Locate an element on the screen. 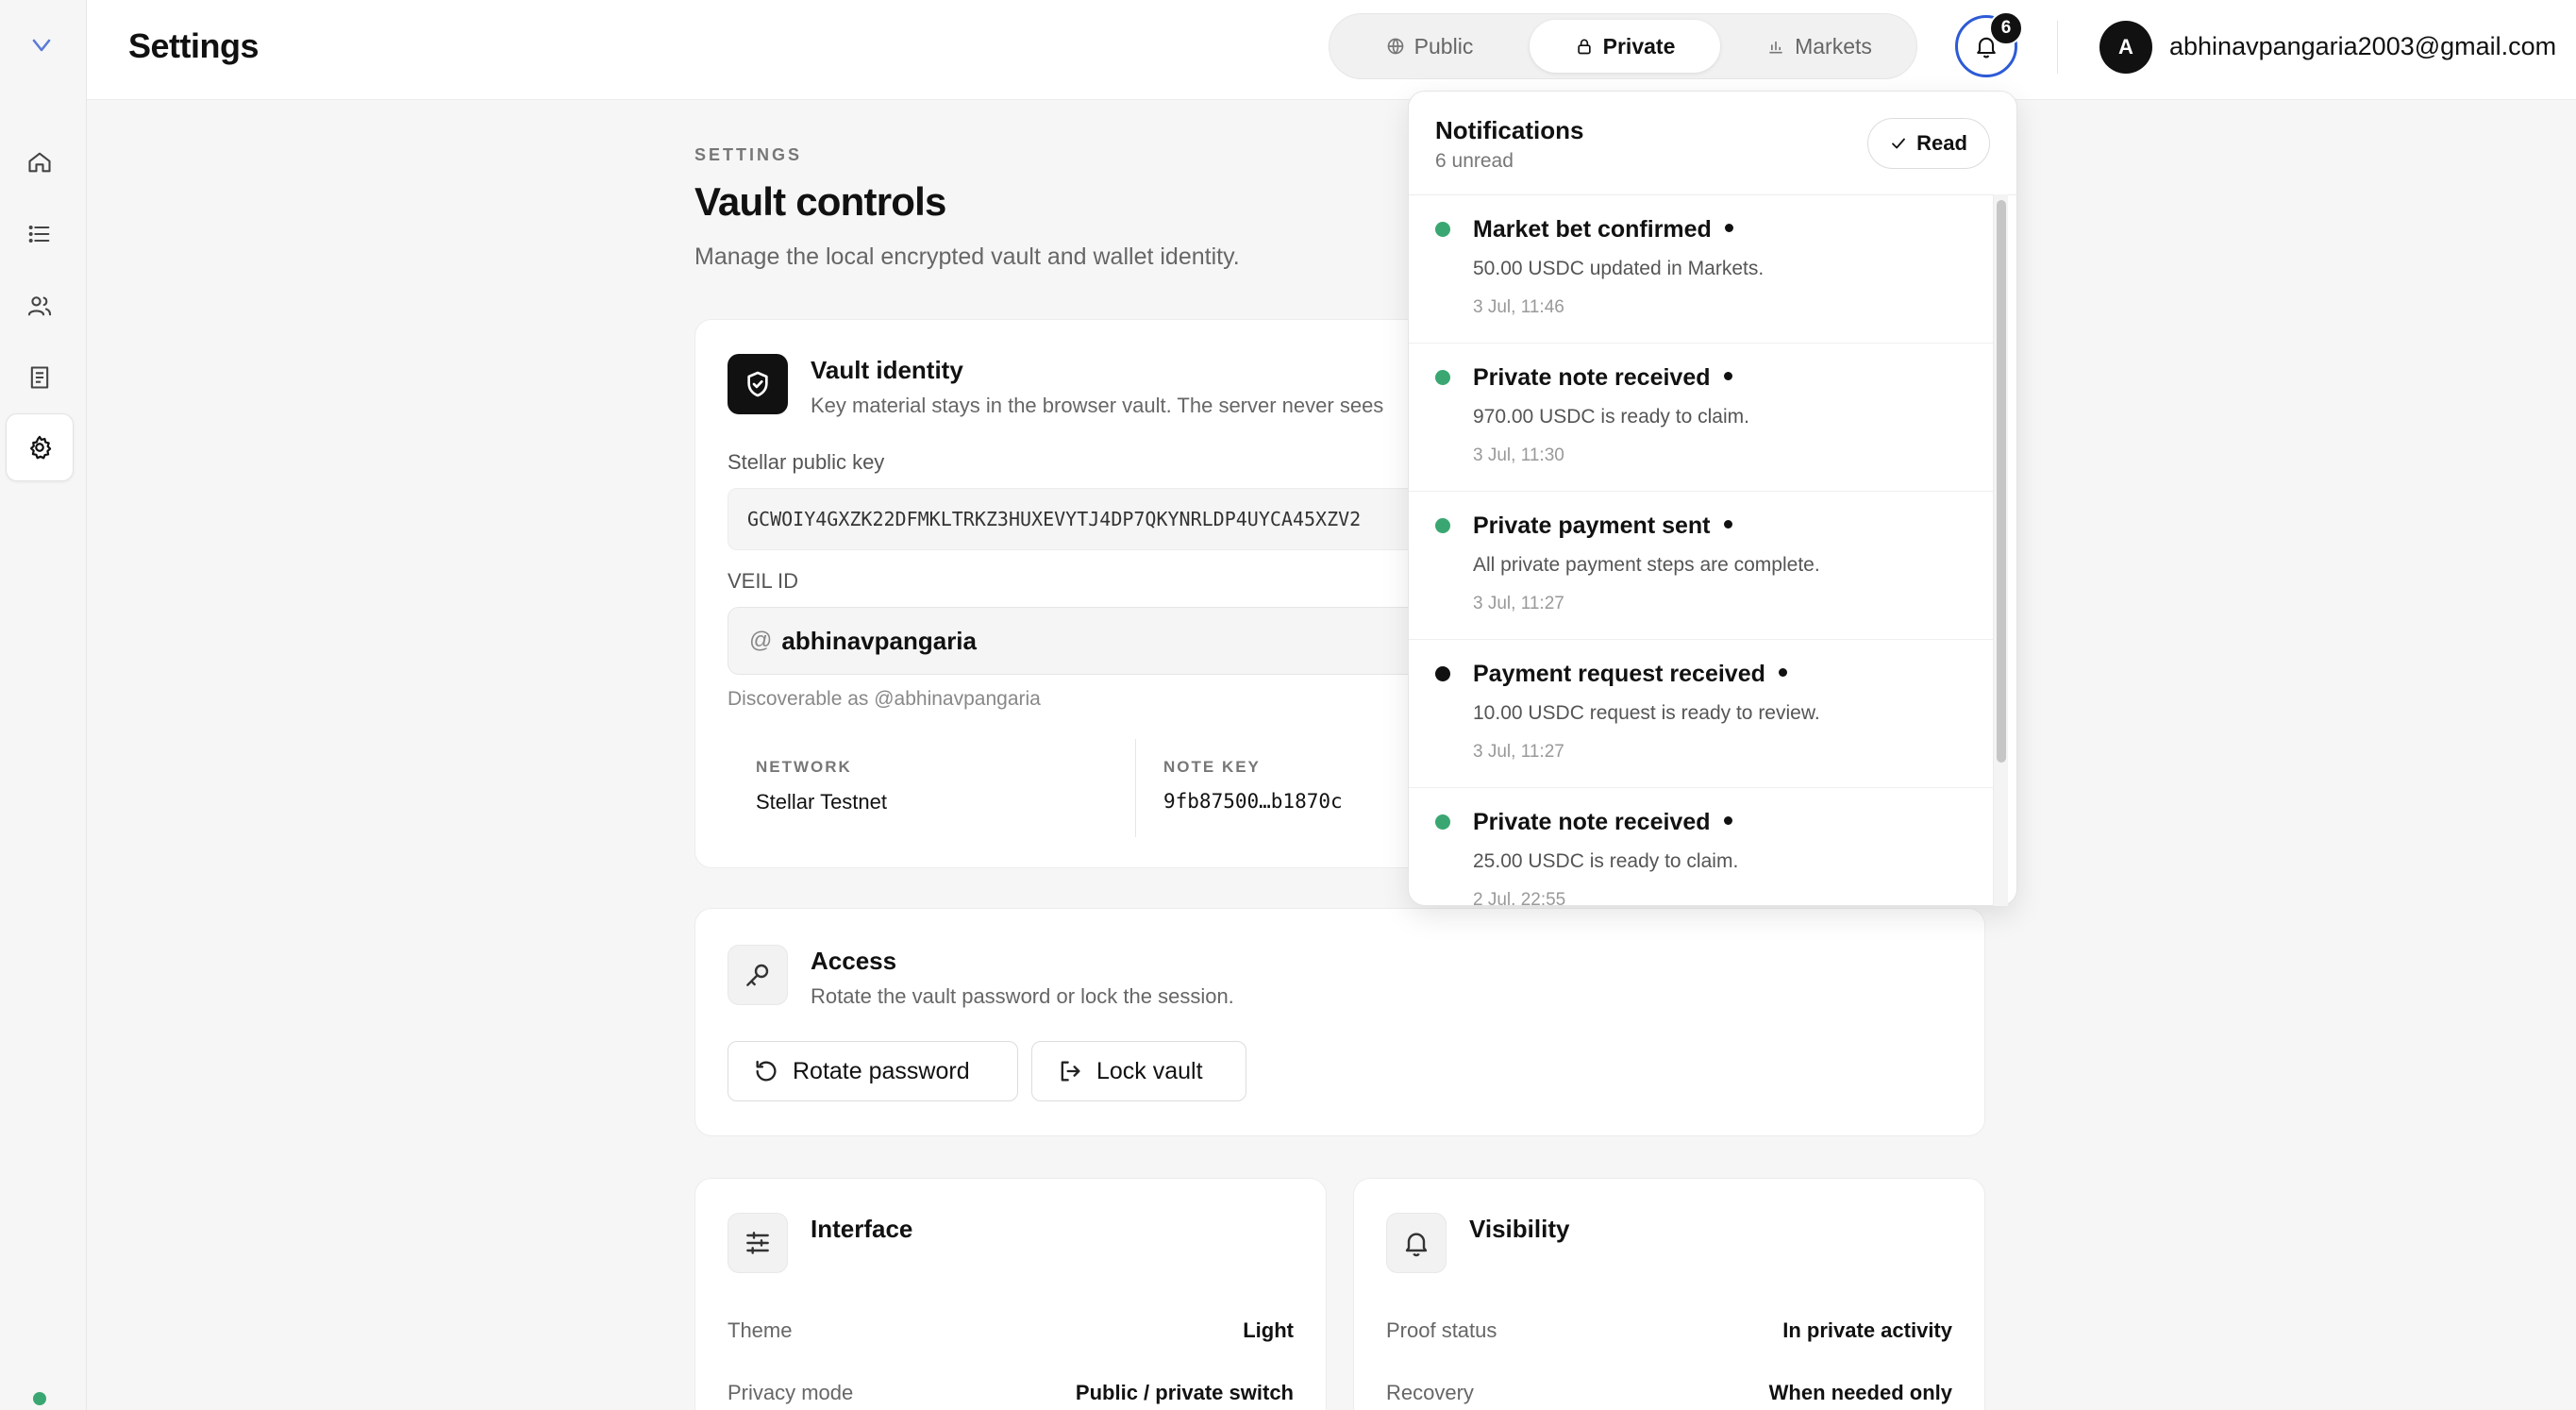 The width and height of the screenshot is (2576, 1410). document-icon is located at coordinates (39, 377).